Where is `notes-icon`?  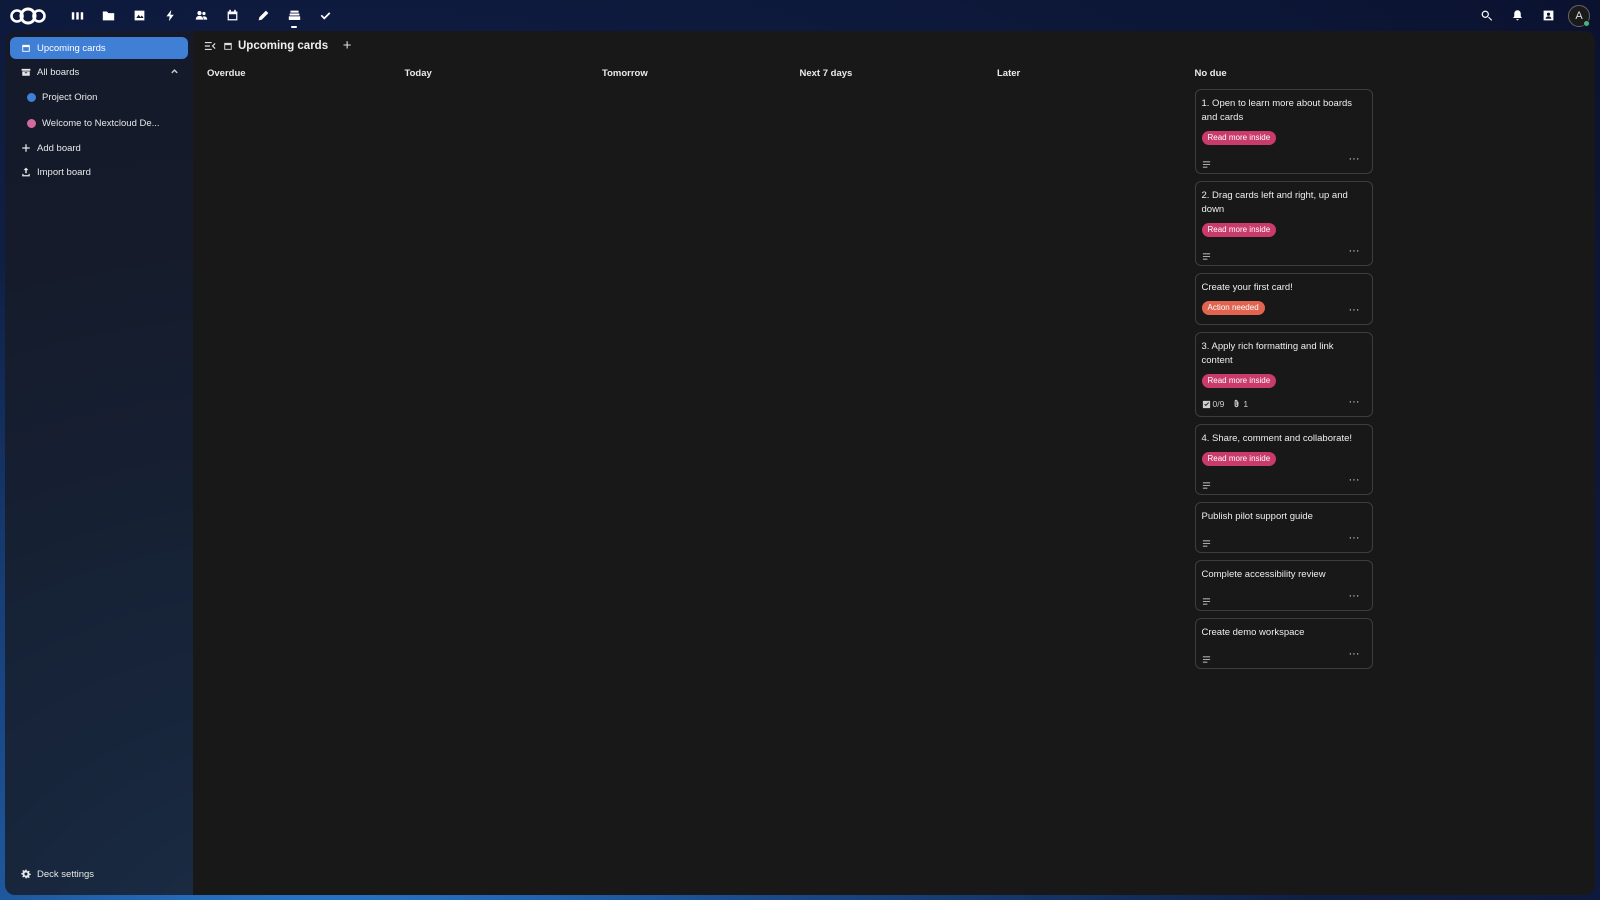 notes-icon is located at coordinates (263, 15).